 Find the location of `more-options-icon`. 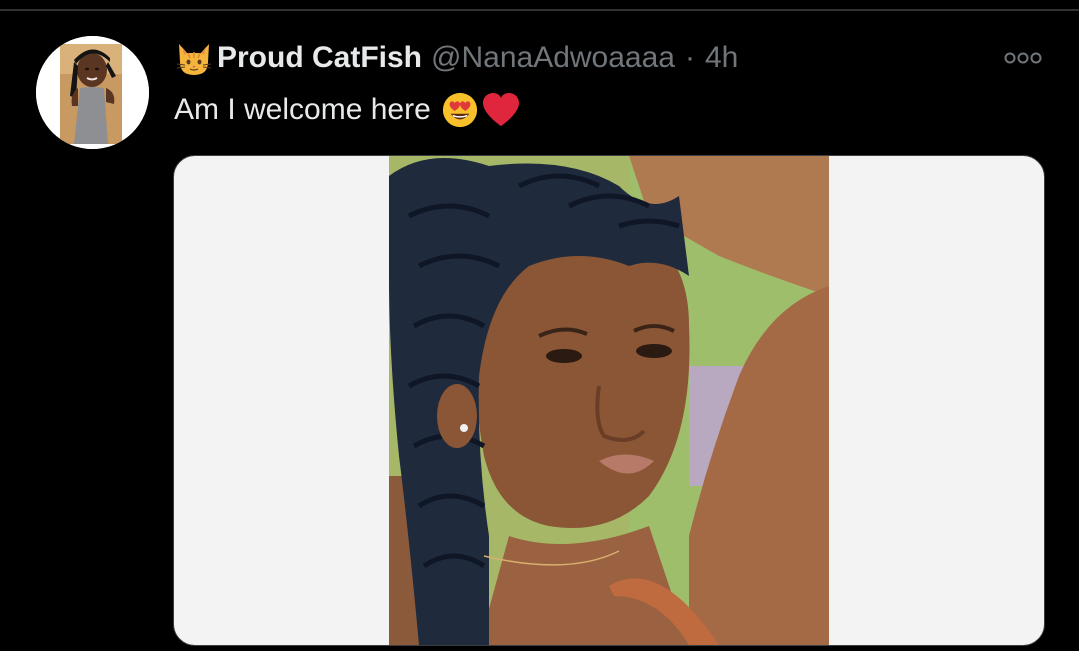

more-options-icon is located at coordinates (1023, 58).